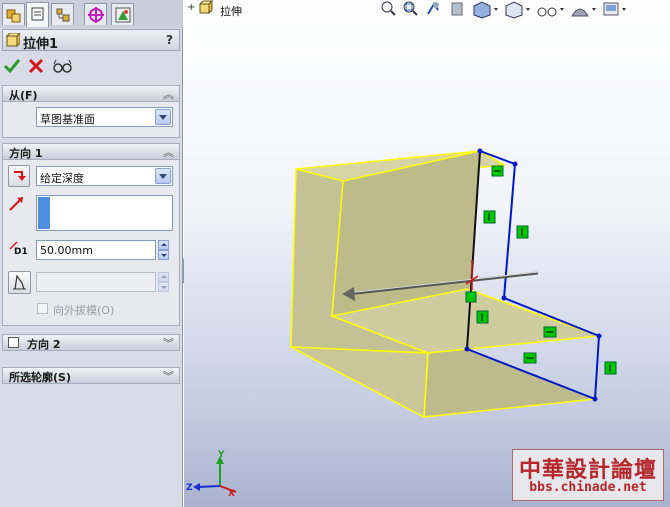  What do you see at coordinates (457, 9) in the screenshot?
I see `section-view-icon` at bounding box center [457, 9].